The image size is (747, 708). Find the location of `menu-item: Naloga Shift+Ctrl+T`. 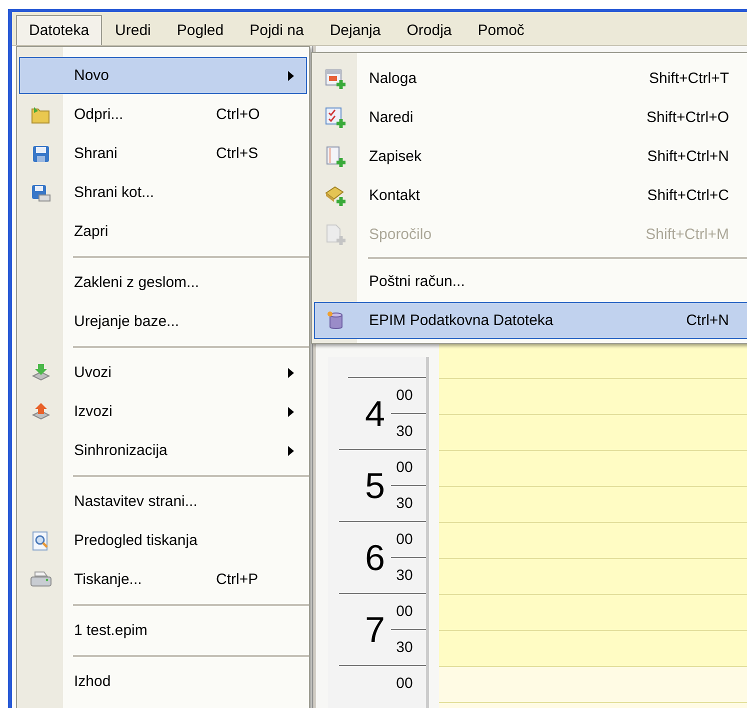

menu-item: Naloga Shift+Ctrl+T is located at coordinates (530, 78).